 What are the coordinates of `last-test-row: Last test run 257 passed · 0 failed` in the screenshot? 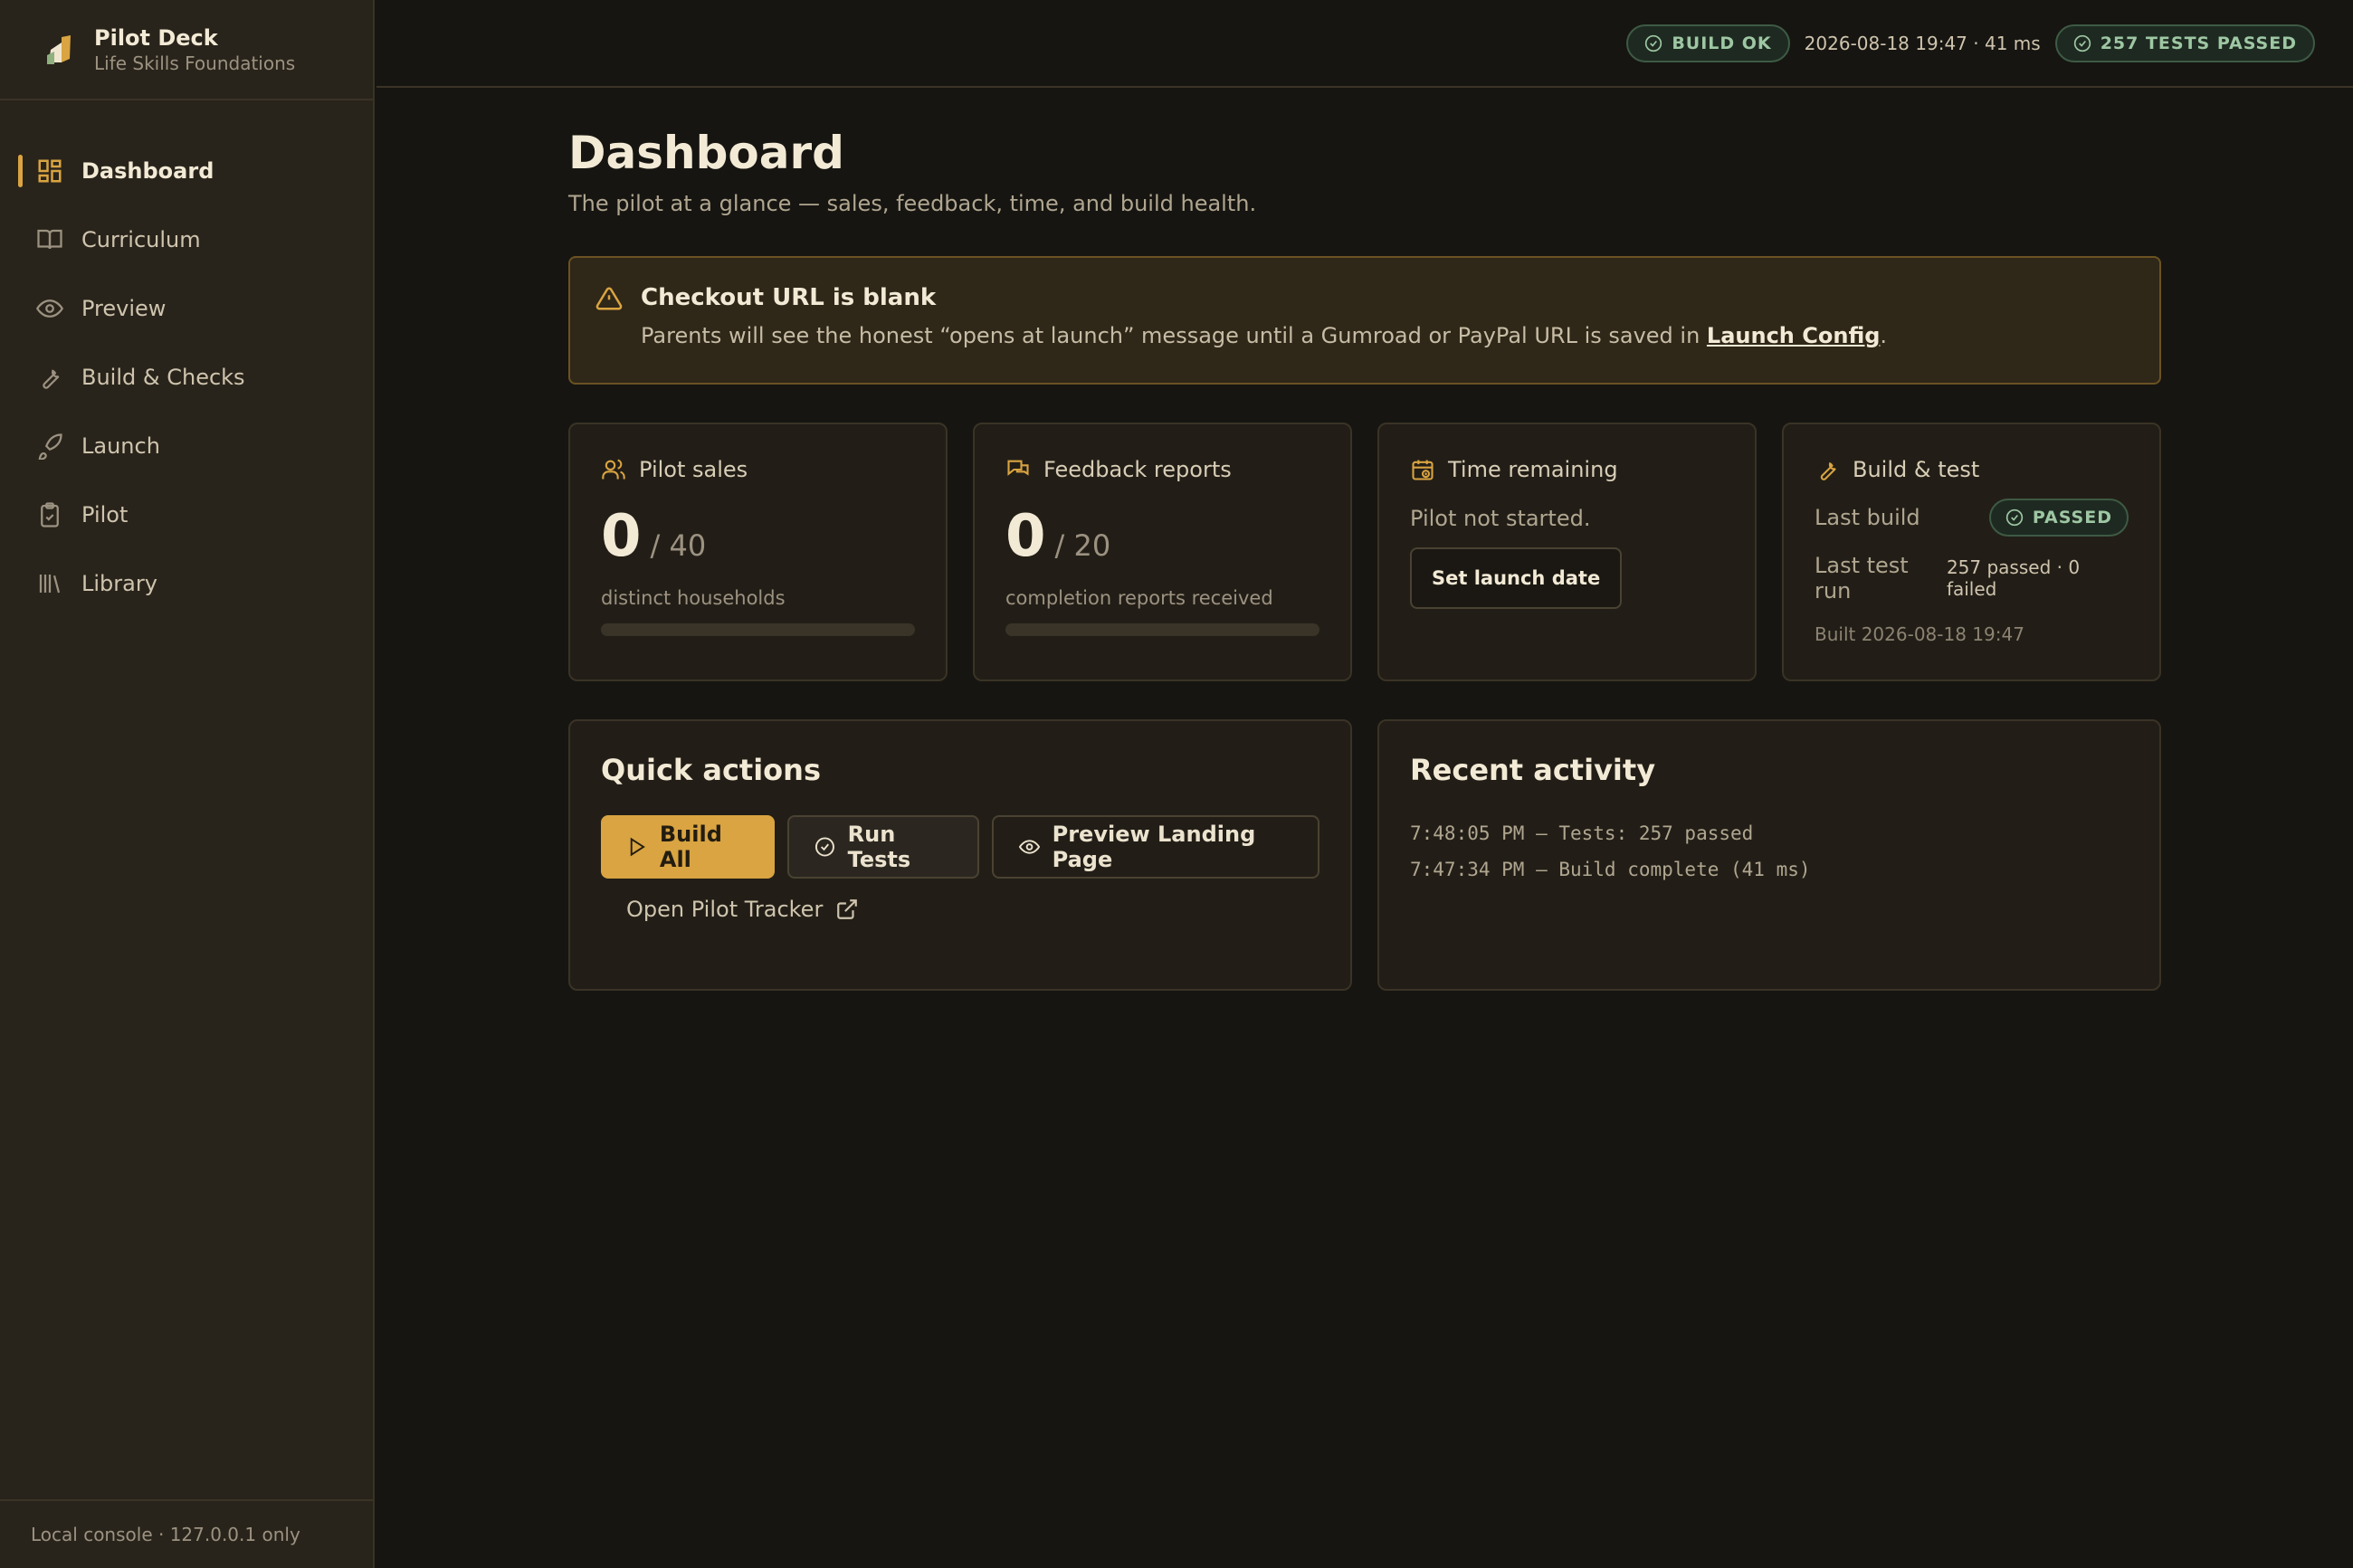 It's located at (1972, 578).